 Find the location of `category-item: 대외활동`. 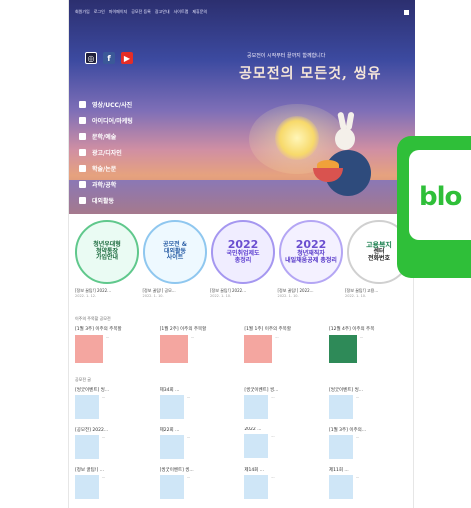

category-item: 대외활동 is located at coordinates (106, 200).